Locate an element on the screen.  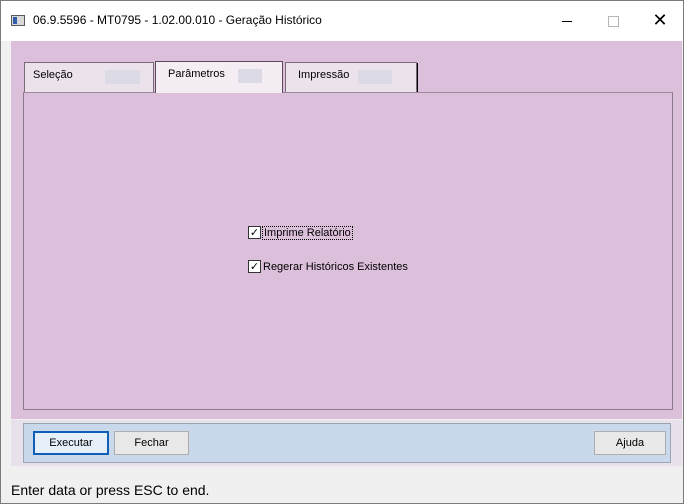
ajuda-button: Ajuda is located at coordinates (630, 443).